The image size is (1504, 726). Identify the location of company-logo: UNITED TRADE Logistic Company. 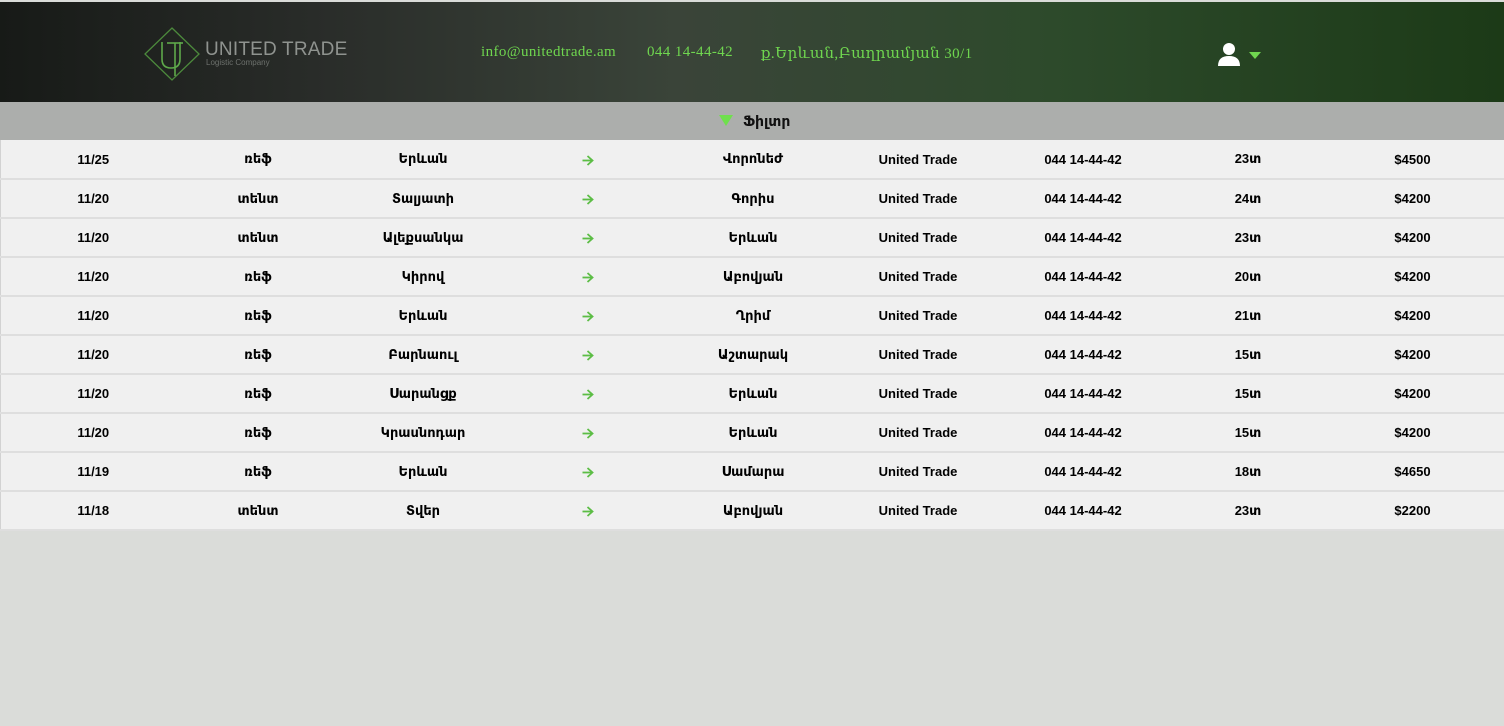
(245, 54).